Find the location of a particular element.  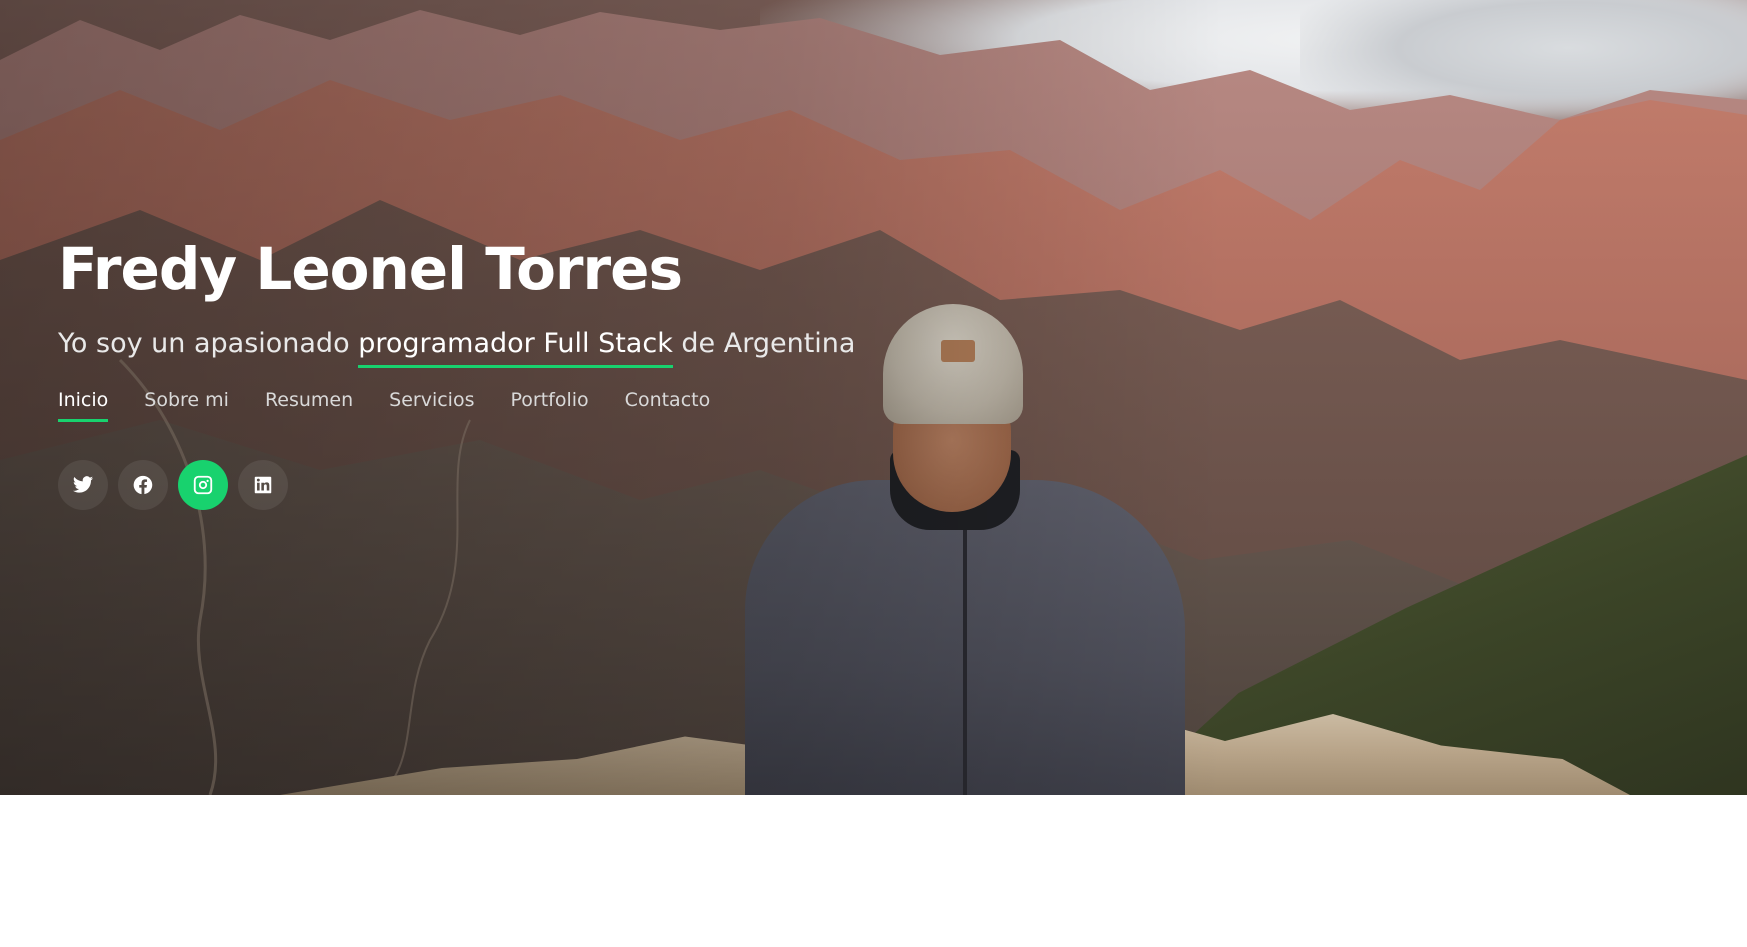

nav-contacto: Contacto is located at coordinates (668, 405).